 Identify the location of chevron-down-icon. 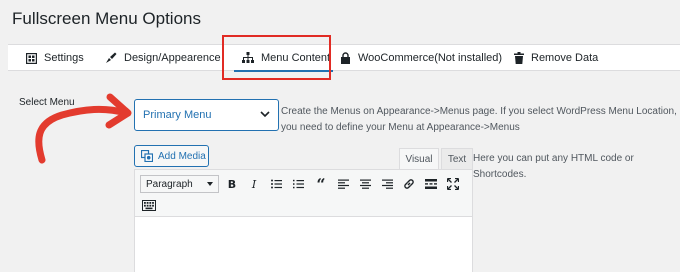
(265, 114).